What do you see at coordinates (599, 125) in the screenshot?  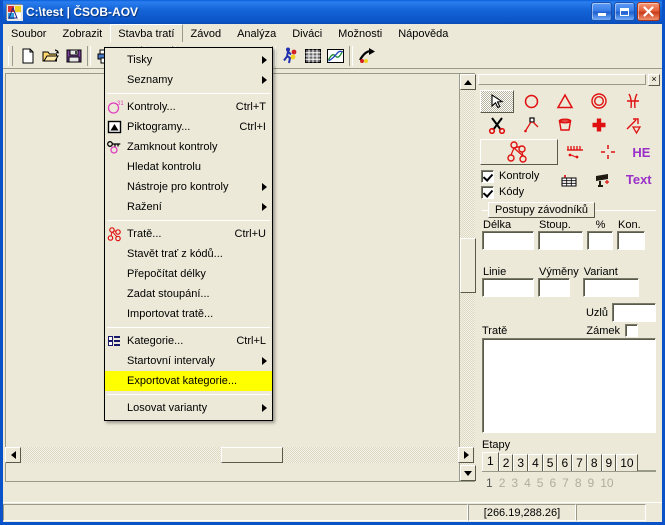 I see `first-aid-cross-icon` at bounding box center [599, 125].